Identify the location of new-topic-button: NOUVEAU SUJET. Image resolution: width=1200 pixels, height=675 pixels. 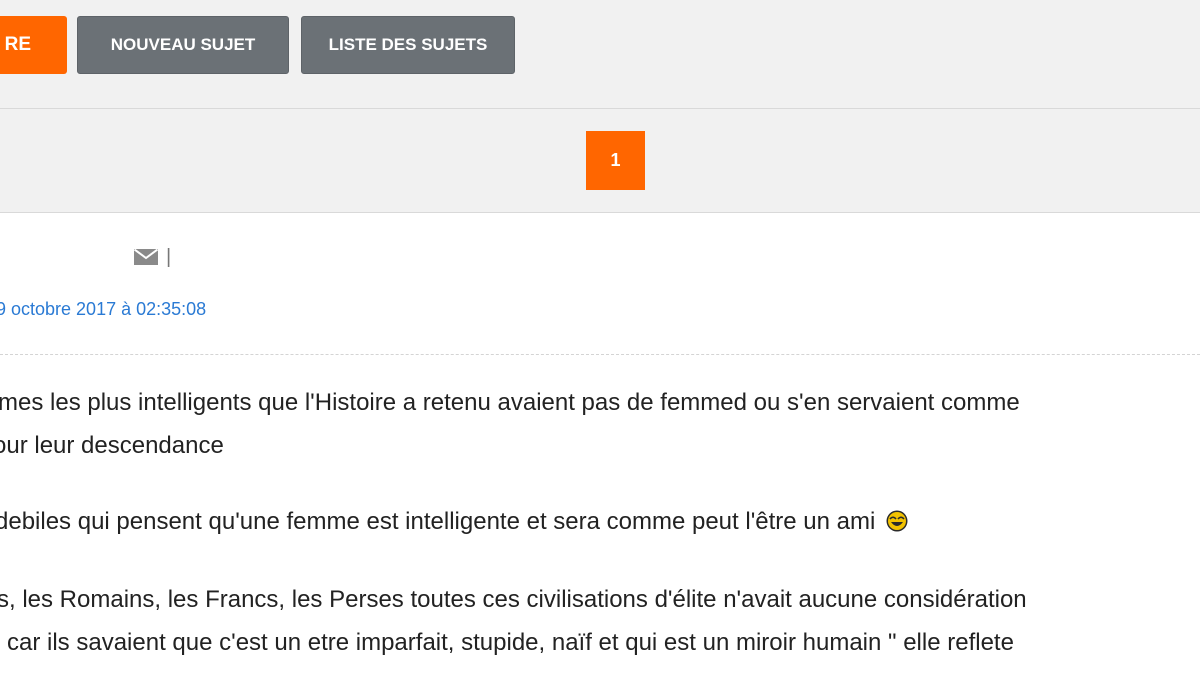
(183, 45).